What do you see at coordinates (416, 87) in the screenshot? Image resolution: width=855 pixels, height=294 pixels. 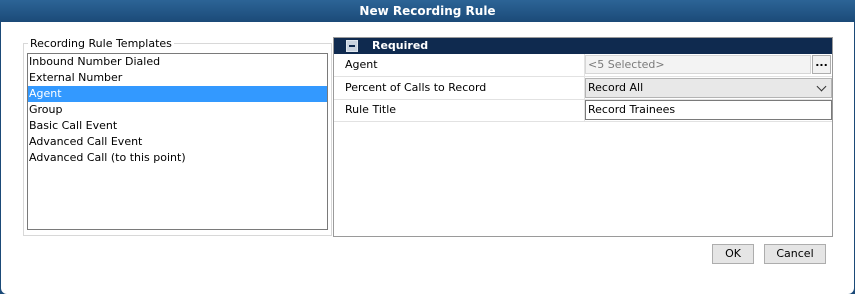 I see `percent-label: Percent of Calls to Record` at bounding box center [416, 87].